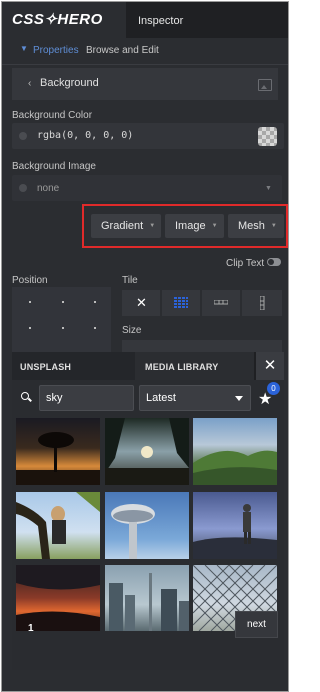 The width and height of the screenshot is (320, 692). Describe the element at coordinates (30, 280) in the screenshot. I see `position-label: Position` at that location.